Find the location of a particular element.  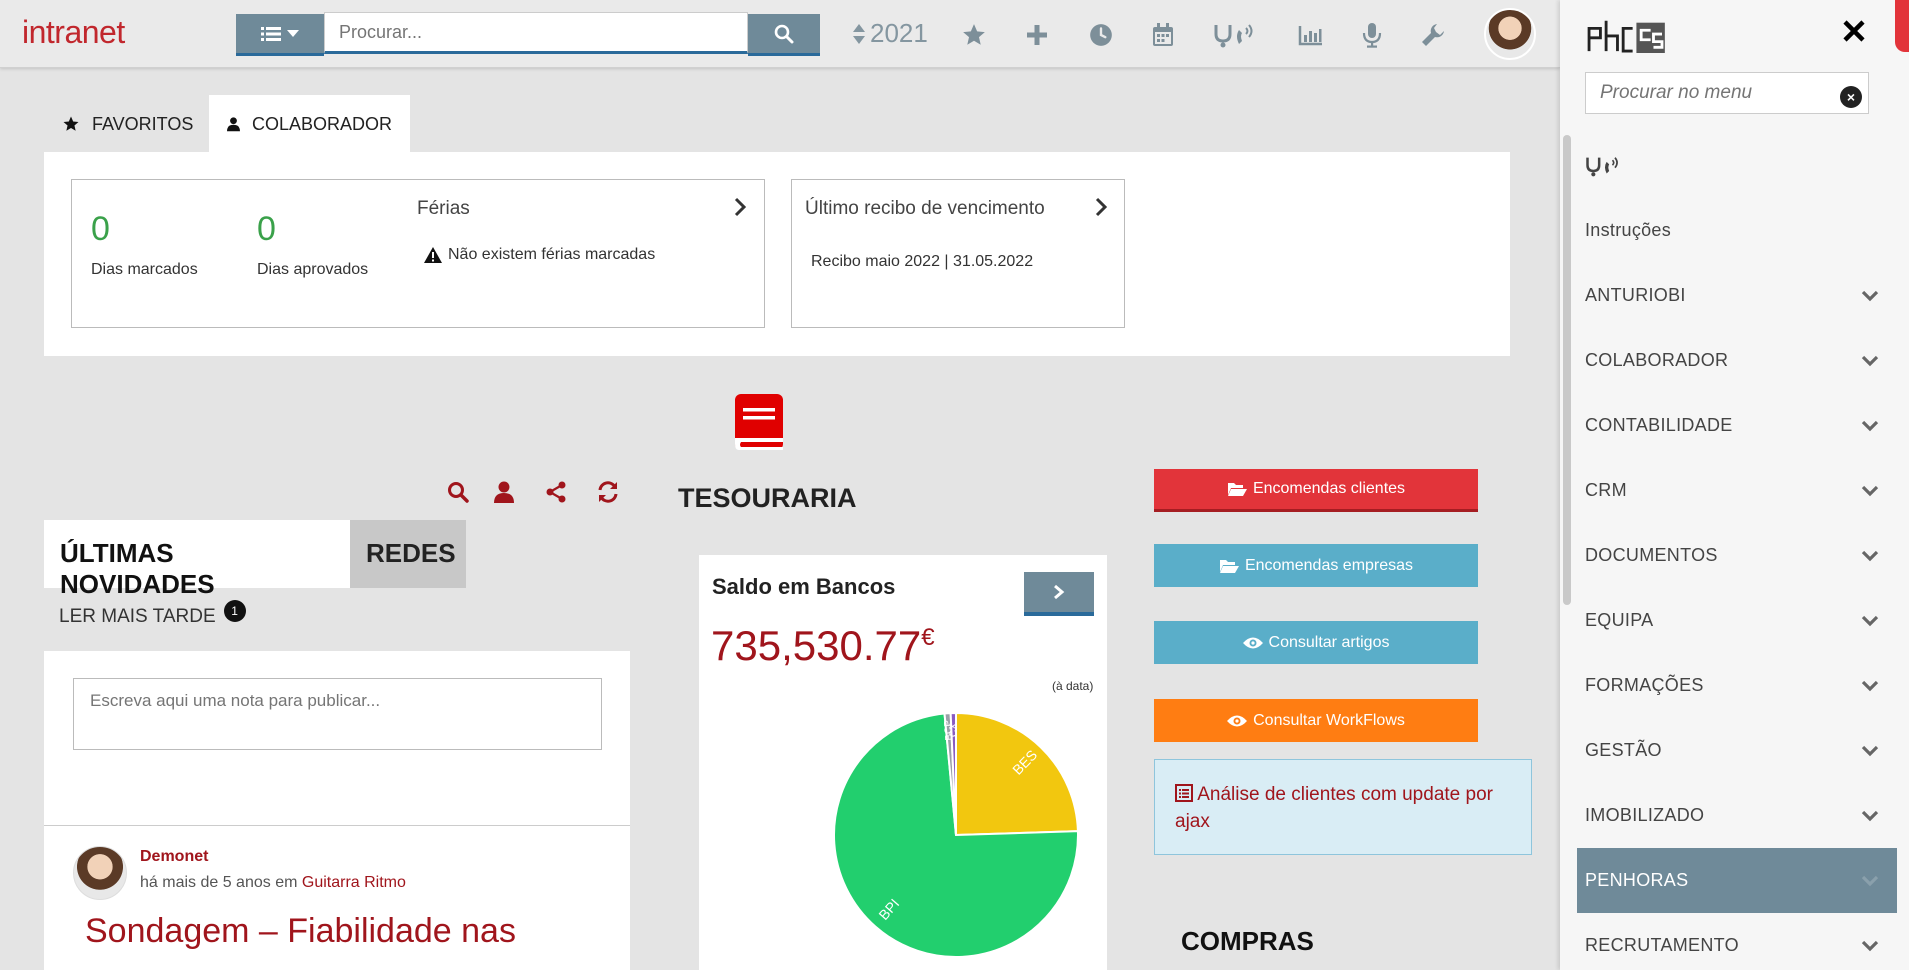

support-button is located at coordinates (1237, 35).